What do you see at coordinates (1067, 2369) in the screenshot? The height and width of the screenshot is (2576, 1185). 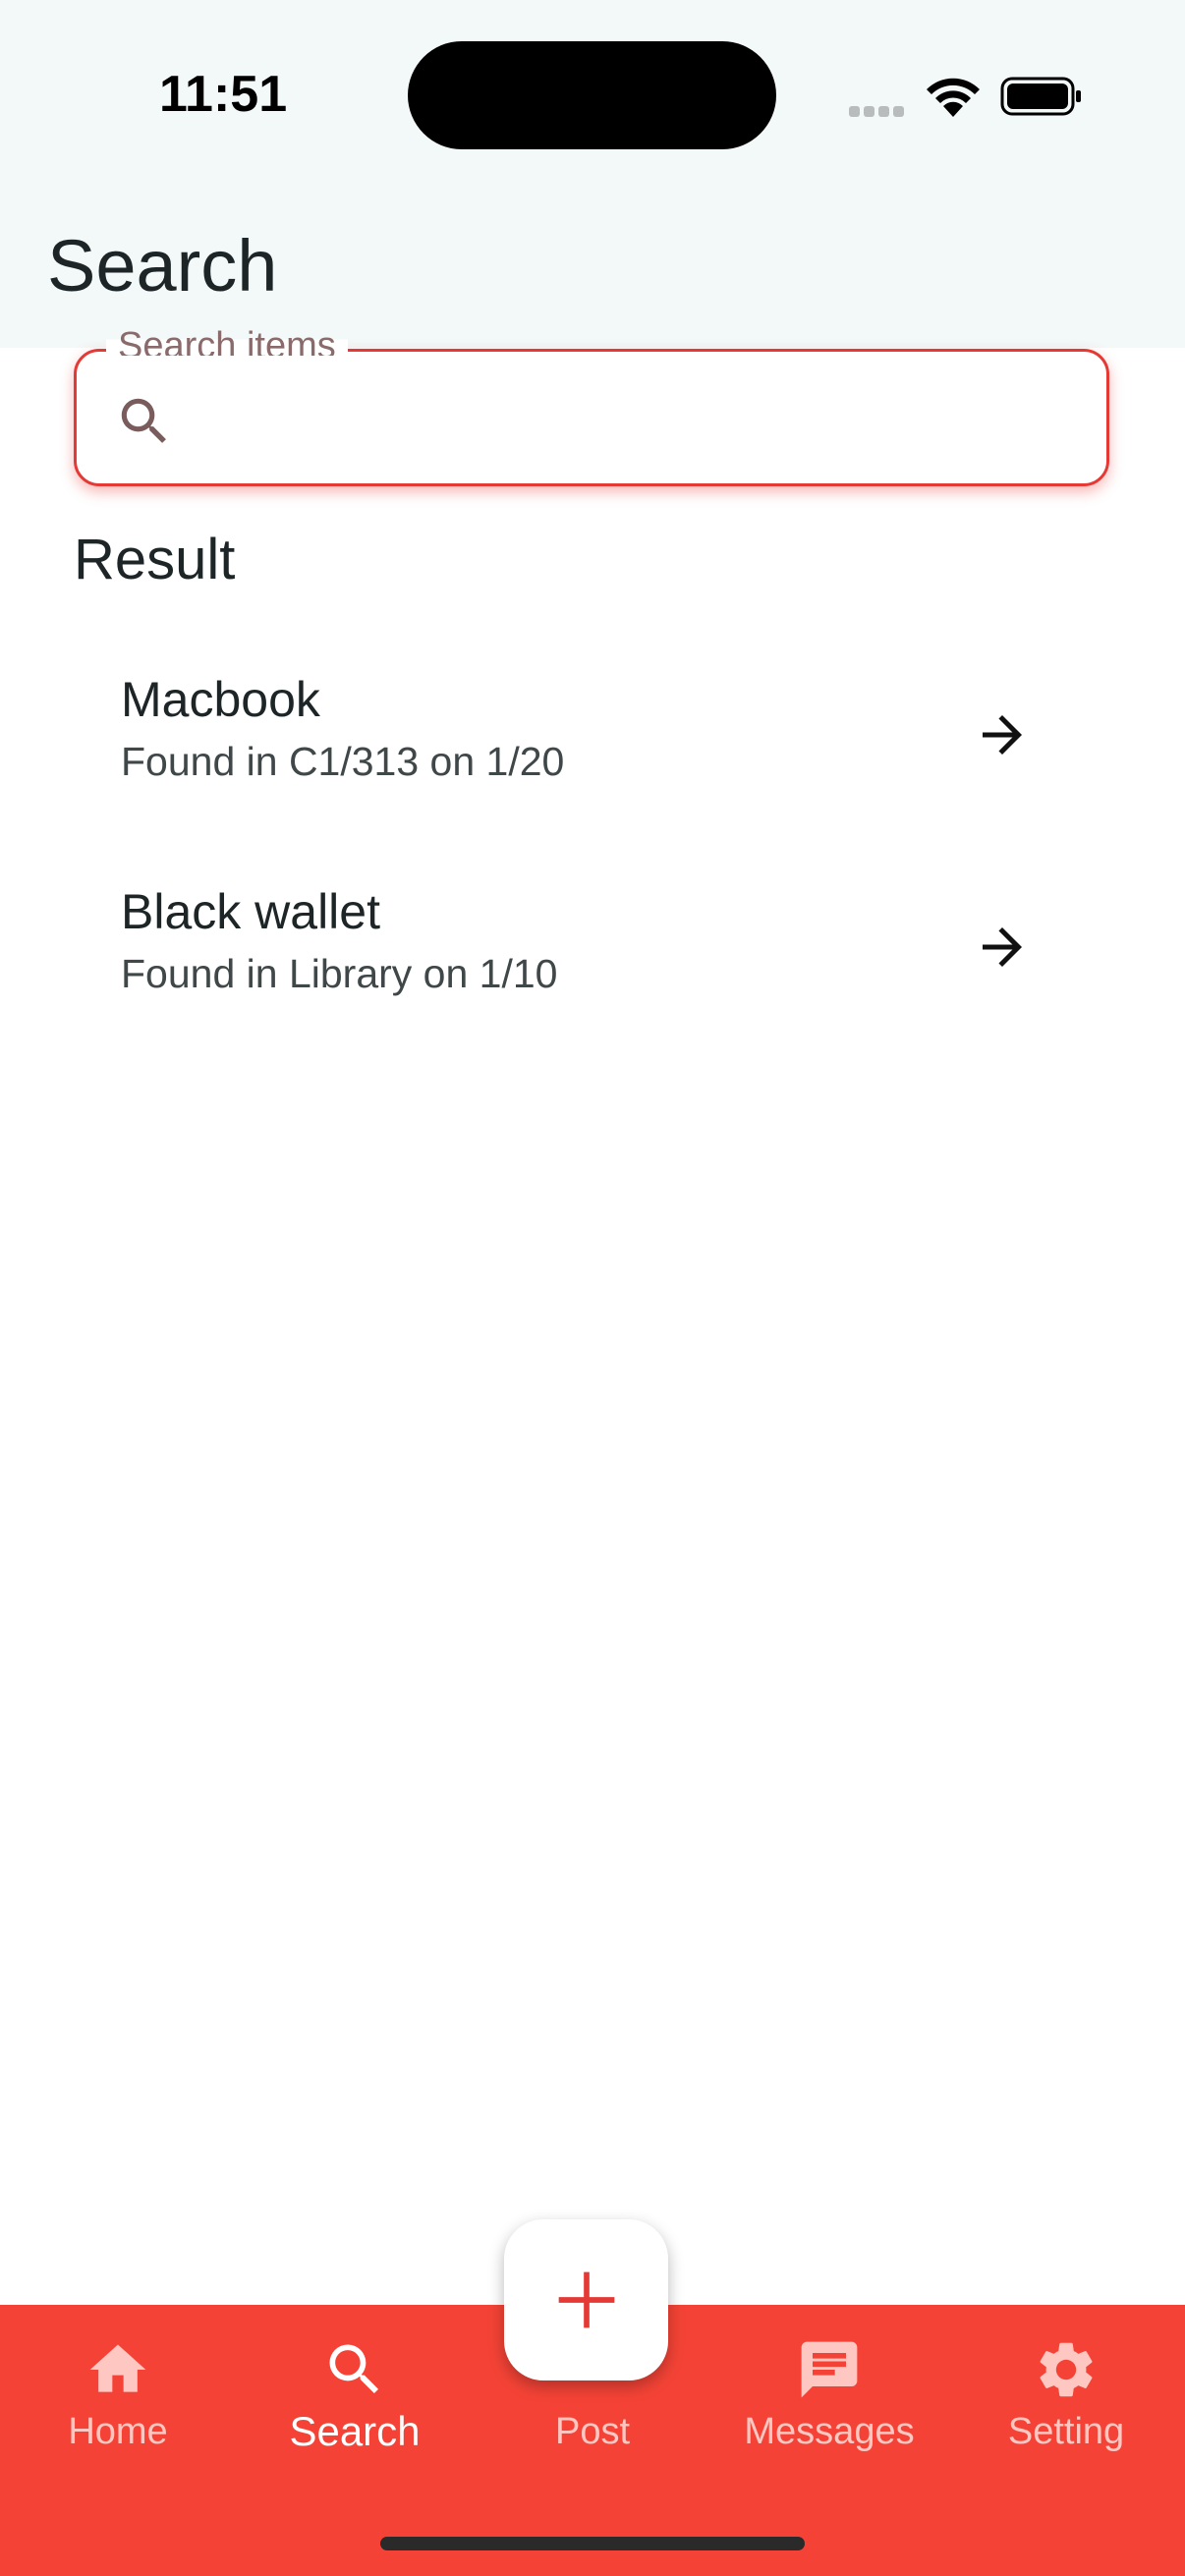 I see `gear-icon` at bounding box center [1067, 2369].